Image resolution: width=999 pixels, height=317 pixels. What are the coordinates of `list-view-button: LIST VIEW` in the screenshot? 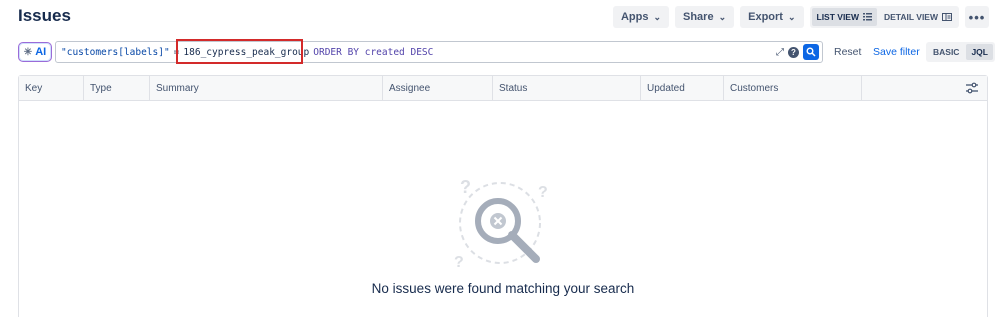 It's located at (844, 17).